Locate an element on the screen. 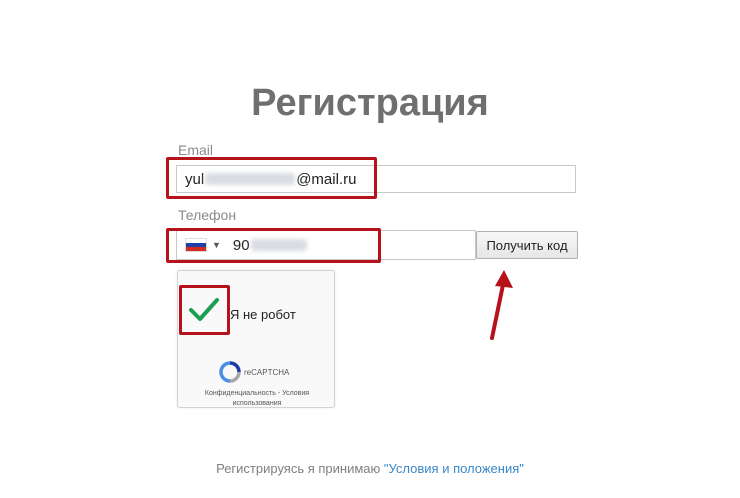 The image size is (740, 498). recaptcha-logo-icon is located at coordinates (230, 372).